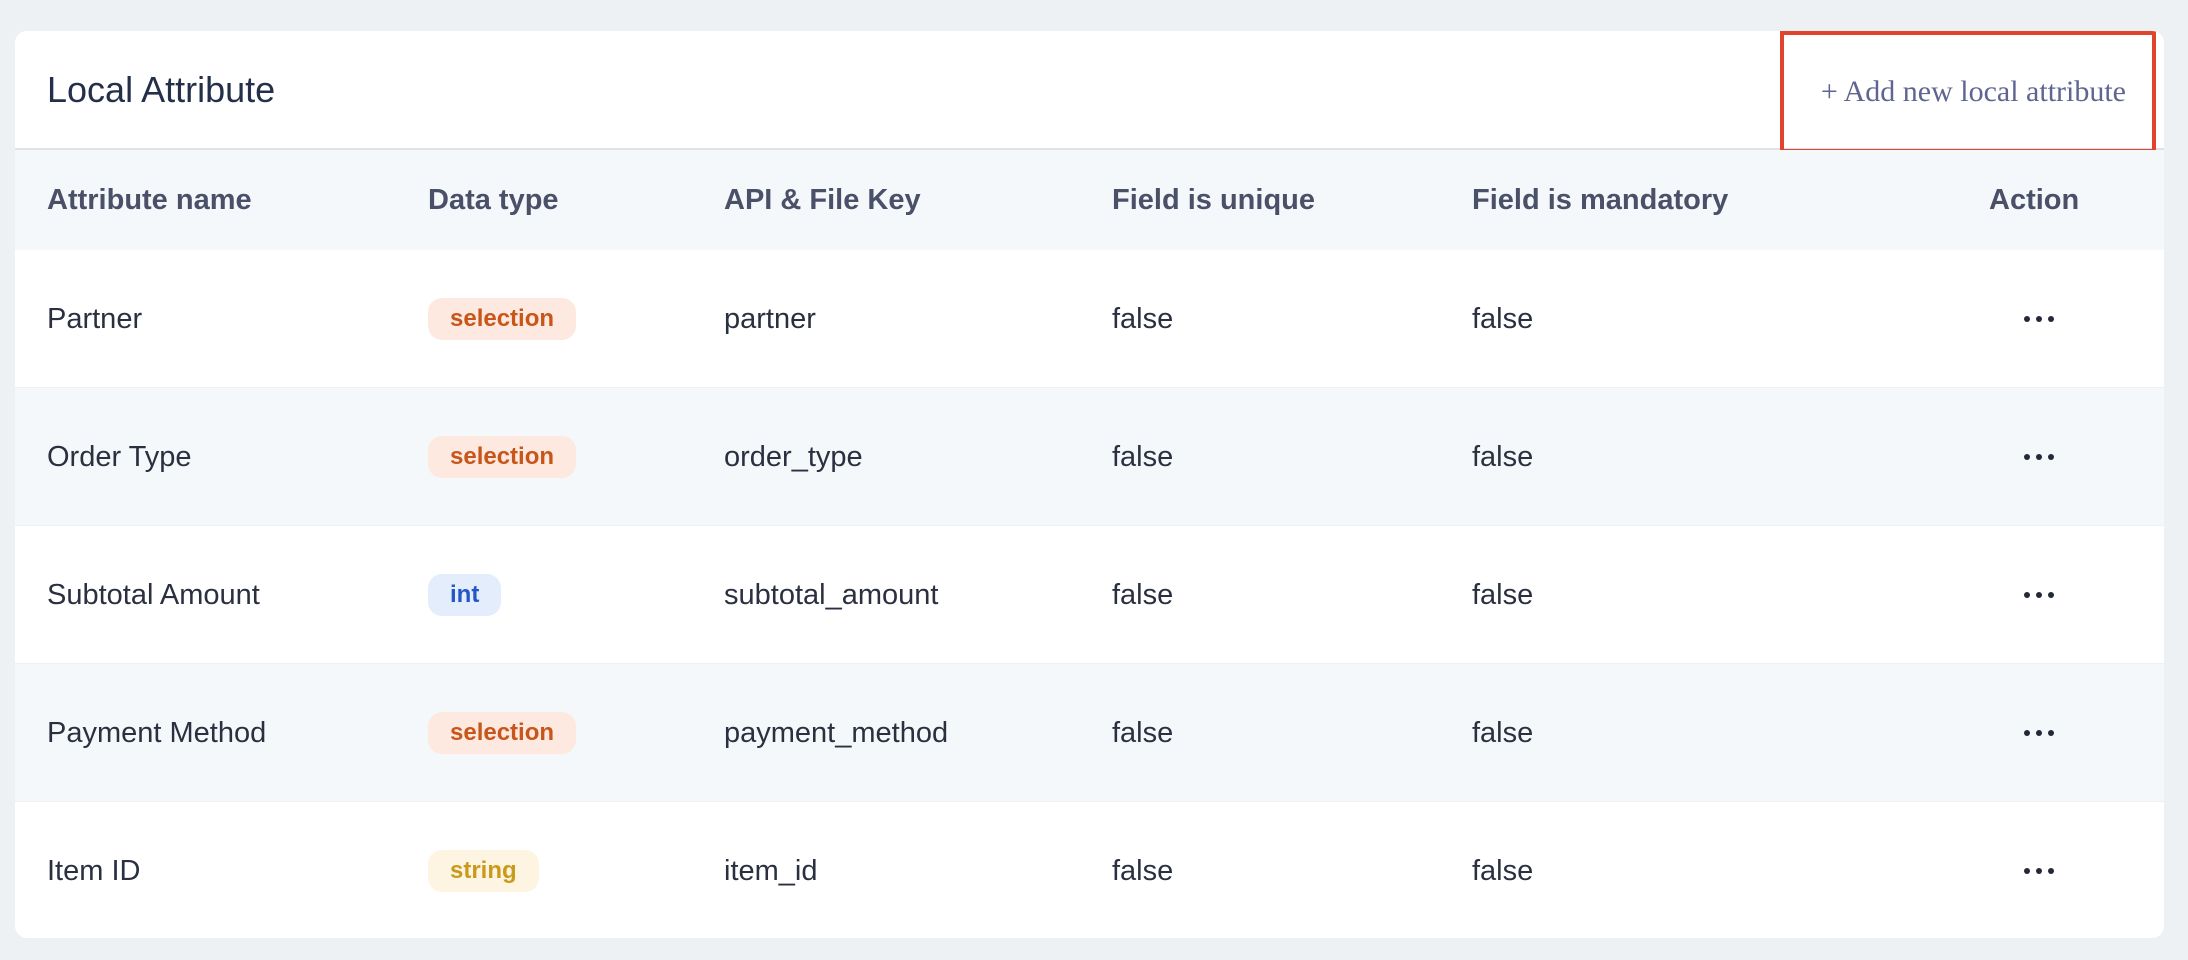  What do you see at coordinates (1968, 92) in the screenshot?
I see `add-local-attribute-button: + Add new local attribute` at bounding box center [1968, 92].